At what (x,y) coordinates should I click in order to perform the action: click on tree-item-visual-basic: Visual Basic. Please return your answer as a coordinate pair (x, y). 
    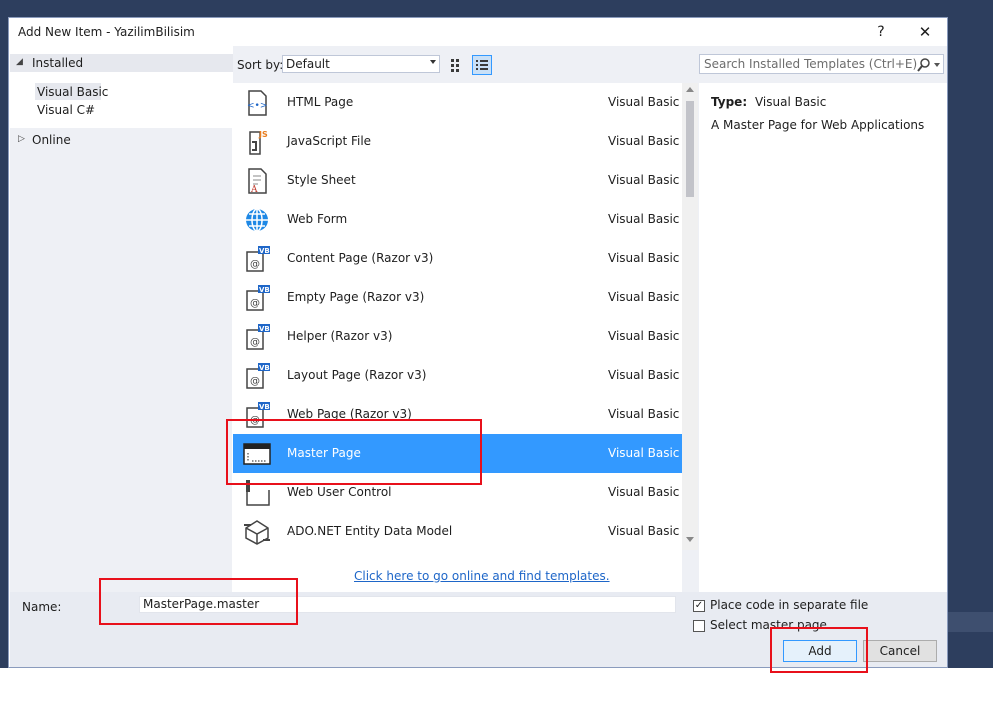
    Looking at the image, I should click on (72, 92).